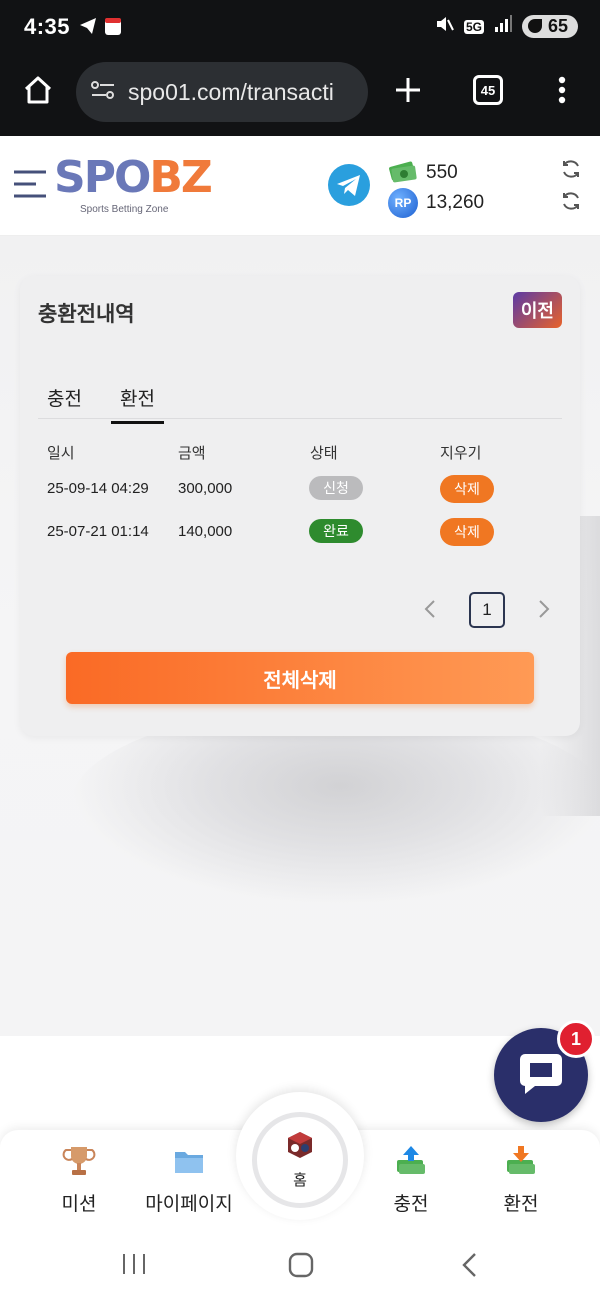 This screenshot has width=600, height=1300. Describe the element at coordinates (469, 1267) in the screenshot. I see `system-back-icon` at that location.